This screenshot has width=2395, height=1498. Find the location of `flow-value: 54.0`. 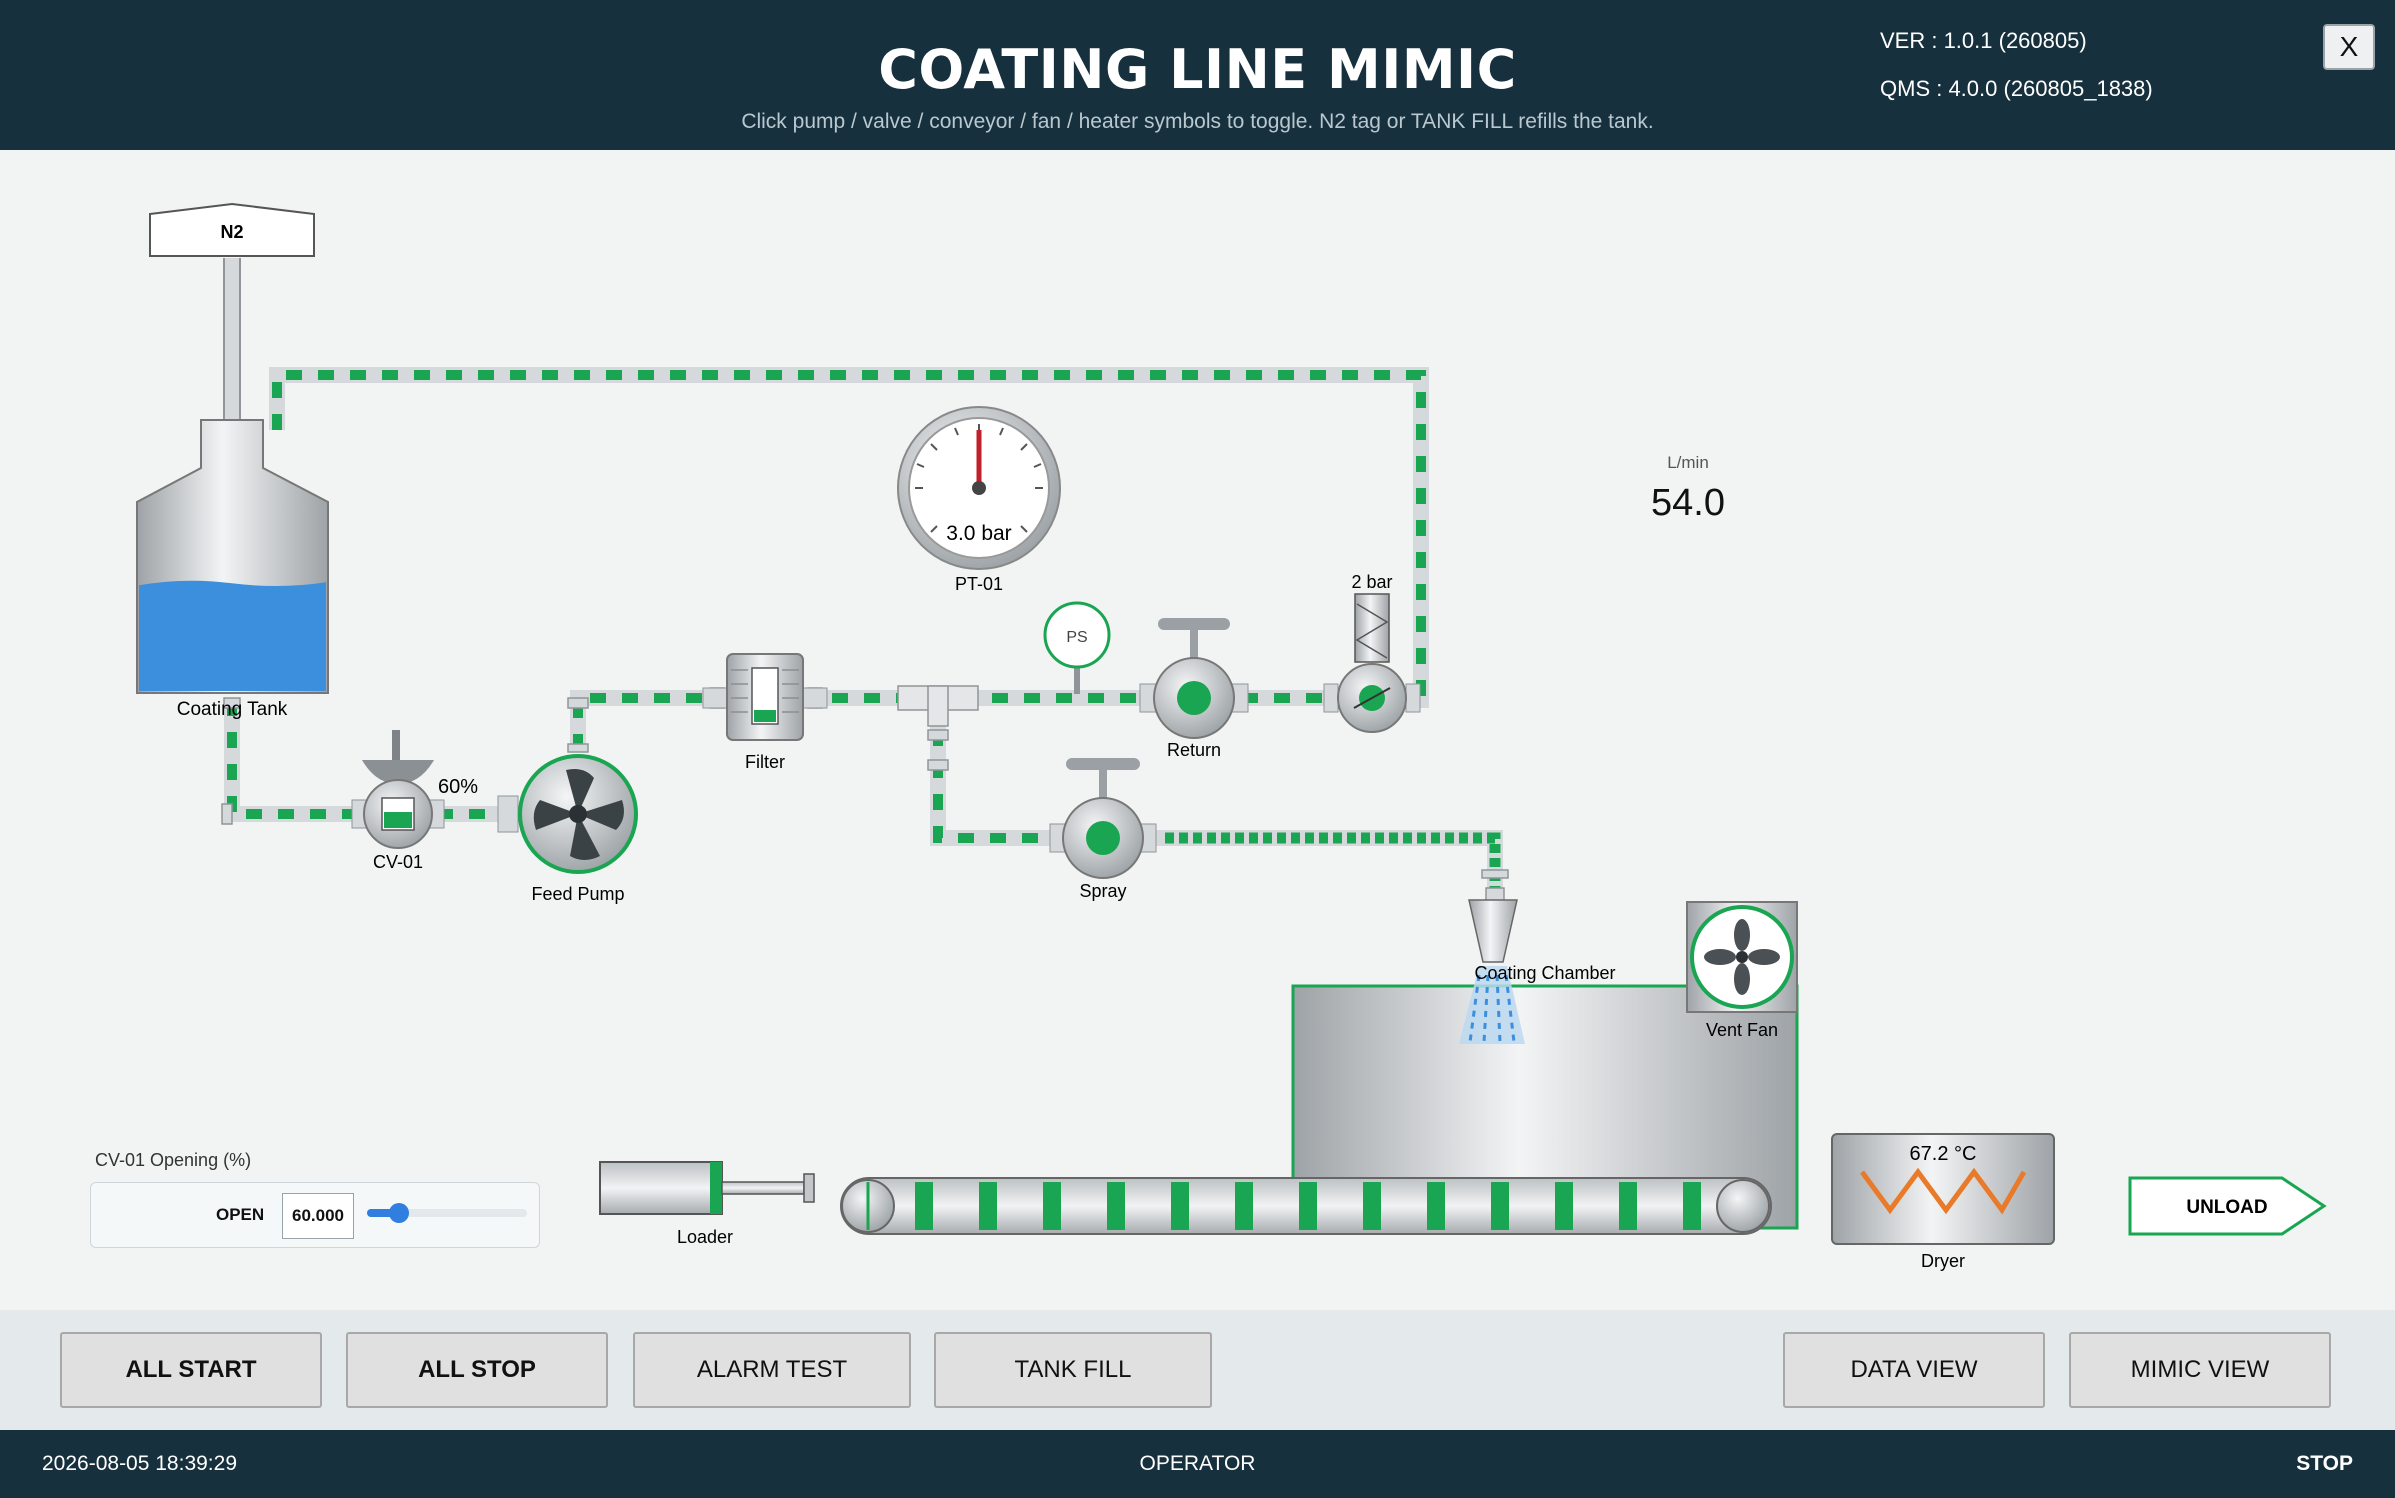

flow-value: 54.0 is located at coordinates (1688, 503).